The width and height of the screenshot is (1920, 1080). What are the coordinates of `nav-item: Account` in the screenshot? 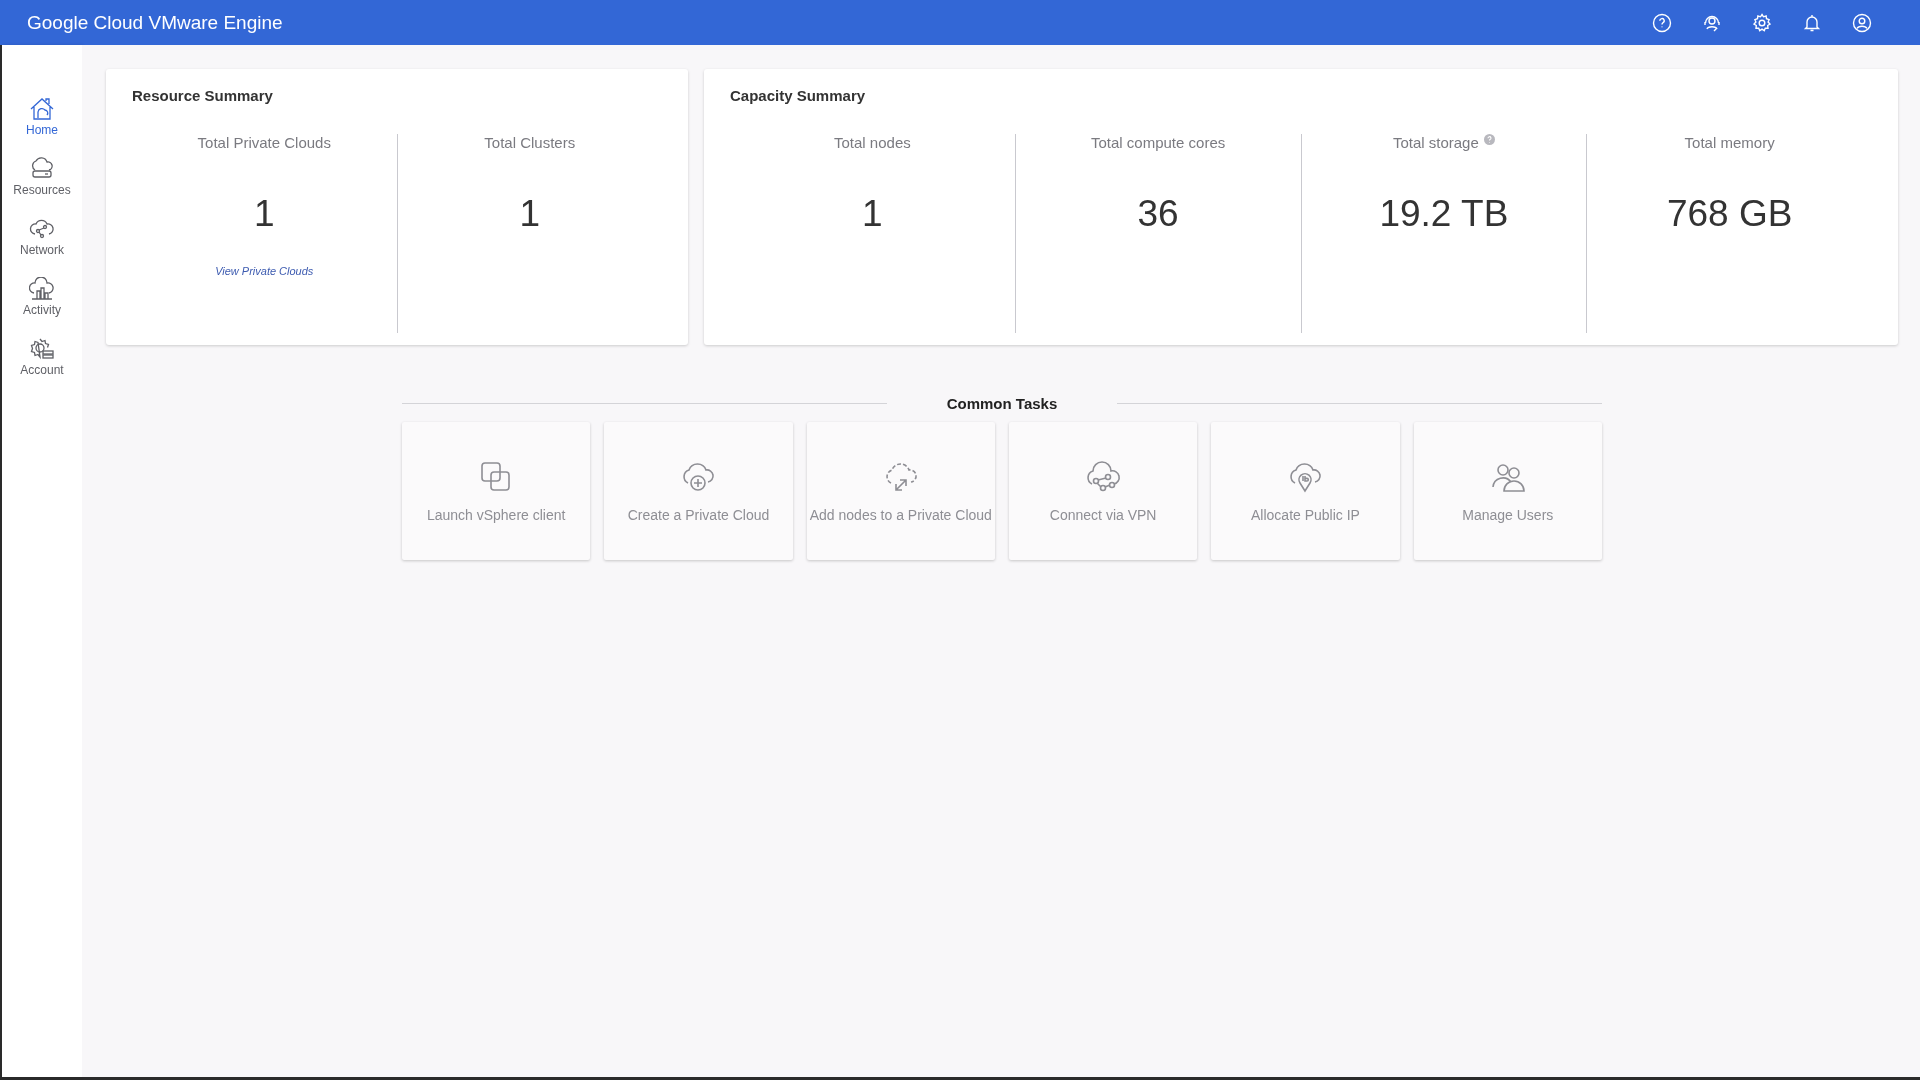 It's located at (42, 357).